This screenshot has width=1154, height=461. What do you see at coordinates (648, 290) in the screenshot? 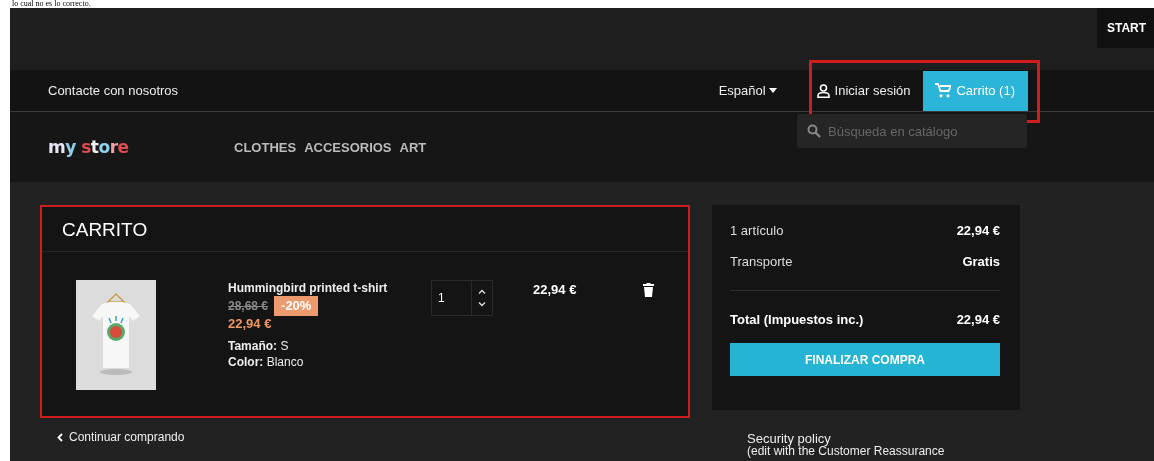
I see `trash-icon` at bounding box center [648, 290].